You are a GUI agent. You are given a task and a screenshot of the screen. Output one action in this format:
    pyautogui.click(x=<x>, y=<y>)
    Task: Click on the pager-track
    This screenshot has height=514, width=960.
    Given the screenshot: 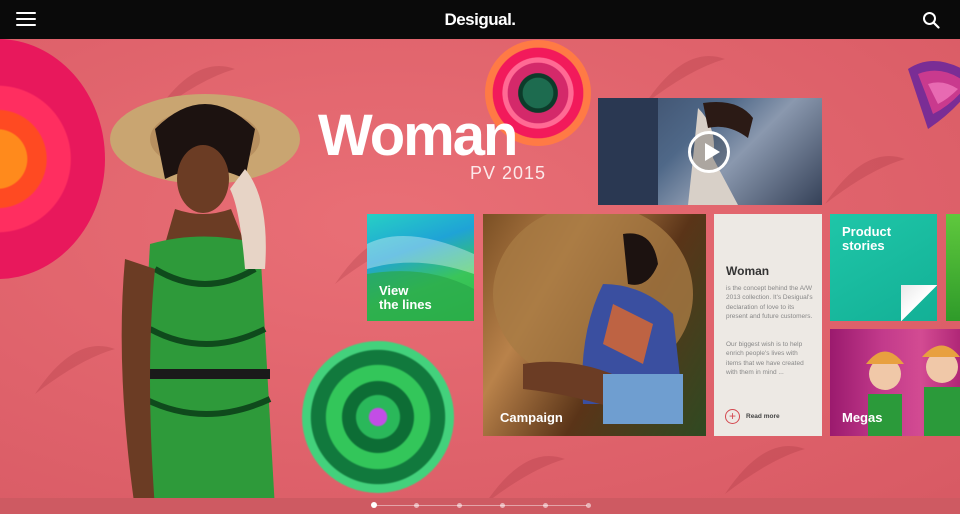 What is the action you would take?
    pyautogui.click(x=480, y=505)
    